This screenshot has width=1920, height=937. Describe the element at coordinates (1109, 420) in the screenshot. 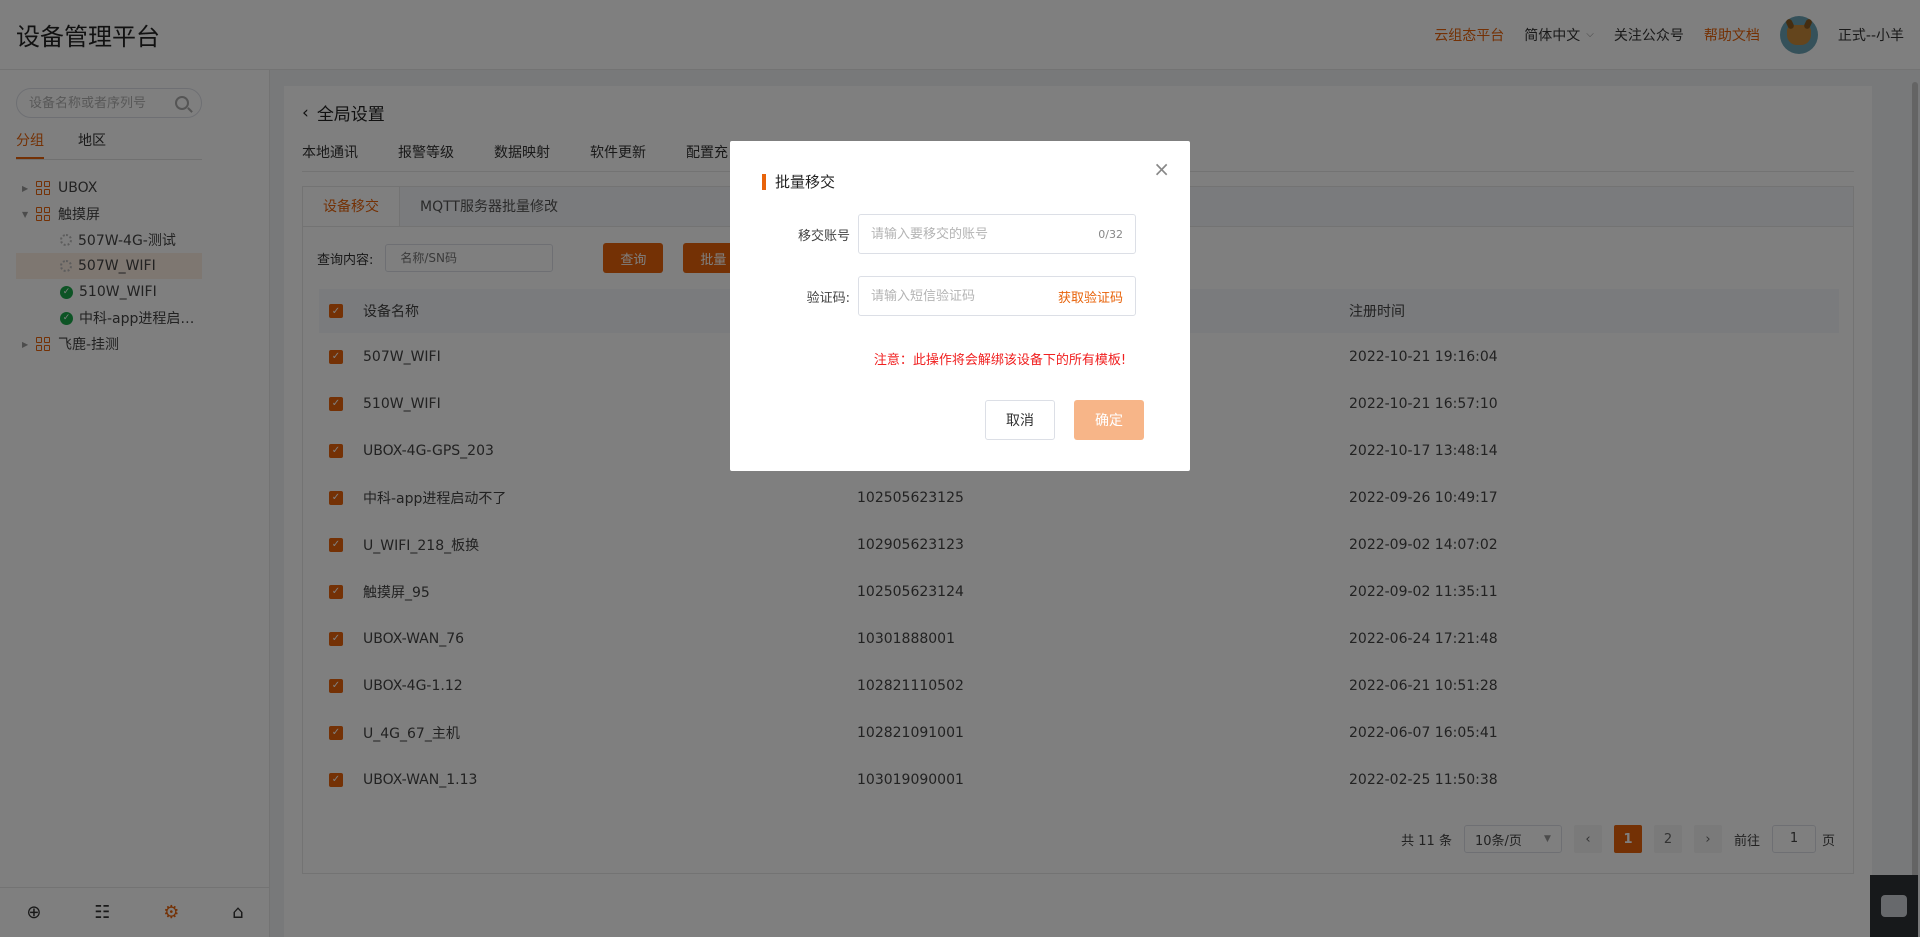

I see `confirm-button: 确定` at that location.